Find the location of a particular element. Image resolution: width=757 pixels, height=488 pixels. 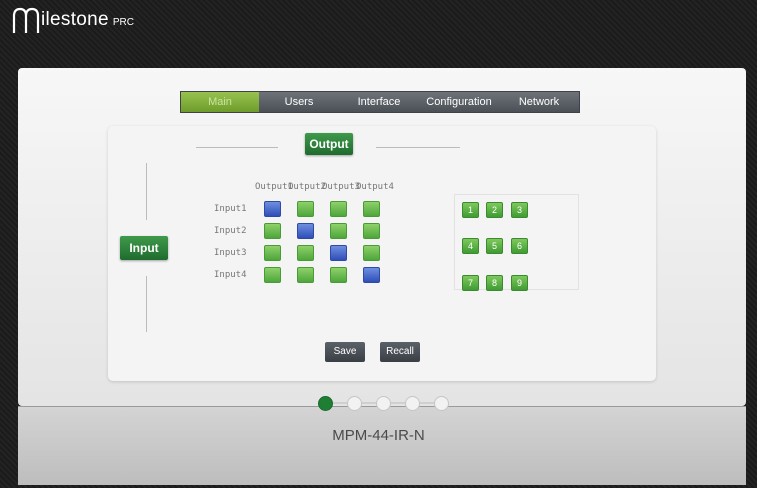

input-label-1: Input1 is located at coordinates (230, 209).